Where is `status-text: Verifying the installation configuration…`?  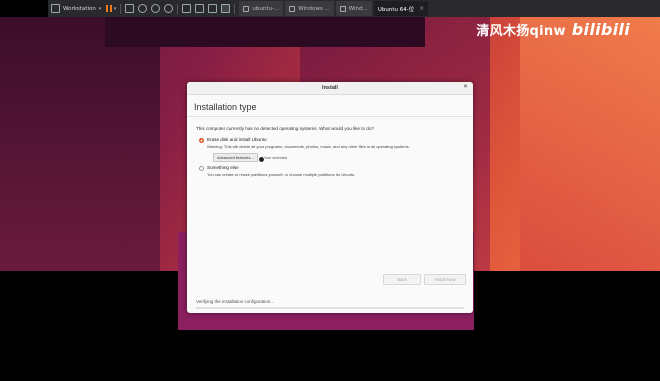 status-text: Verifying the installation configuration… is located at coordinates (235, 301).